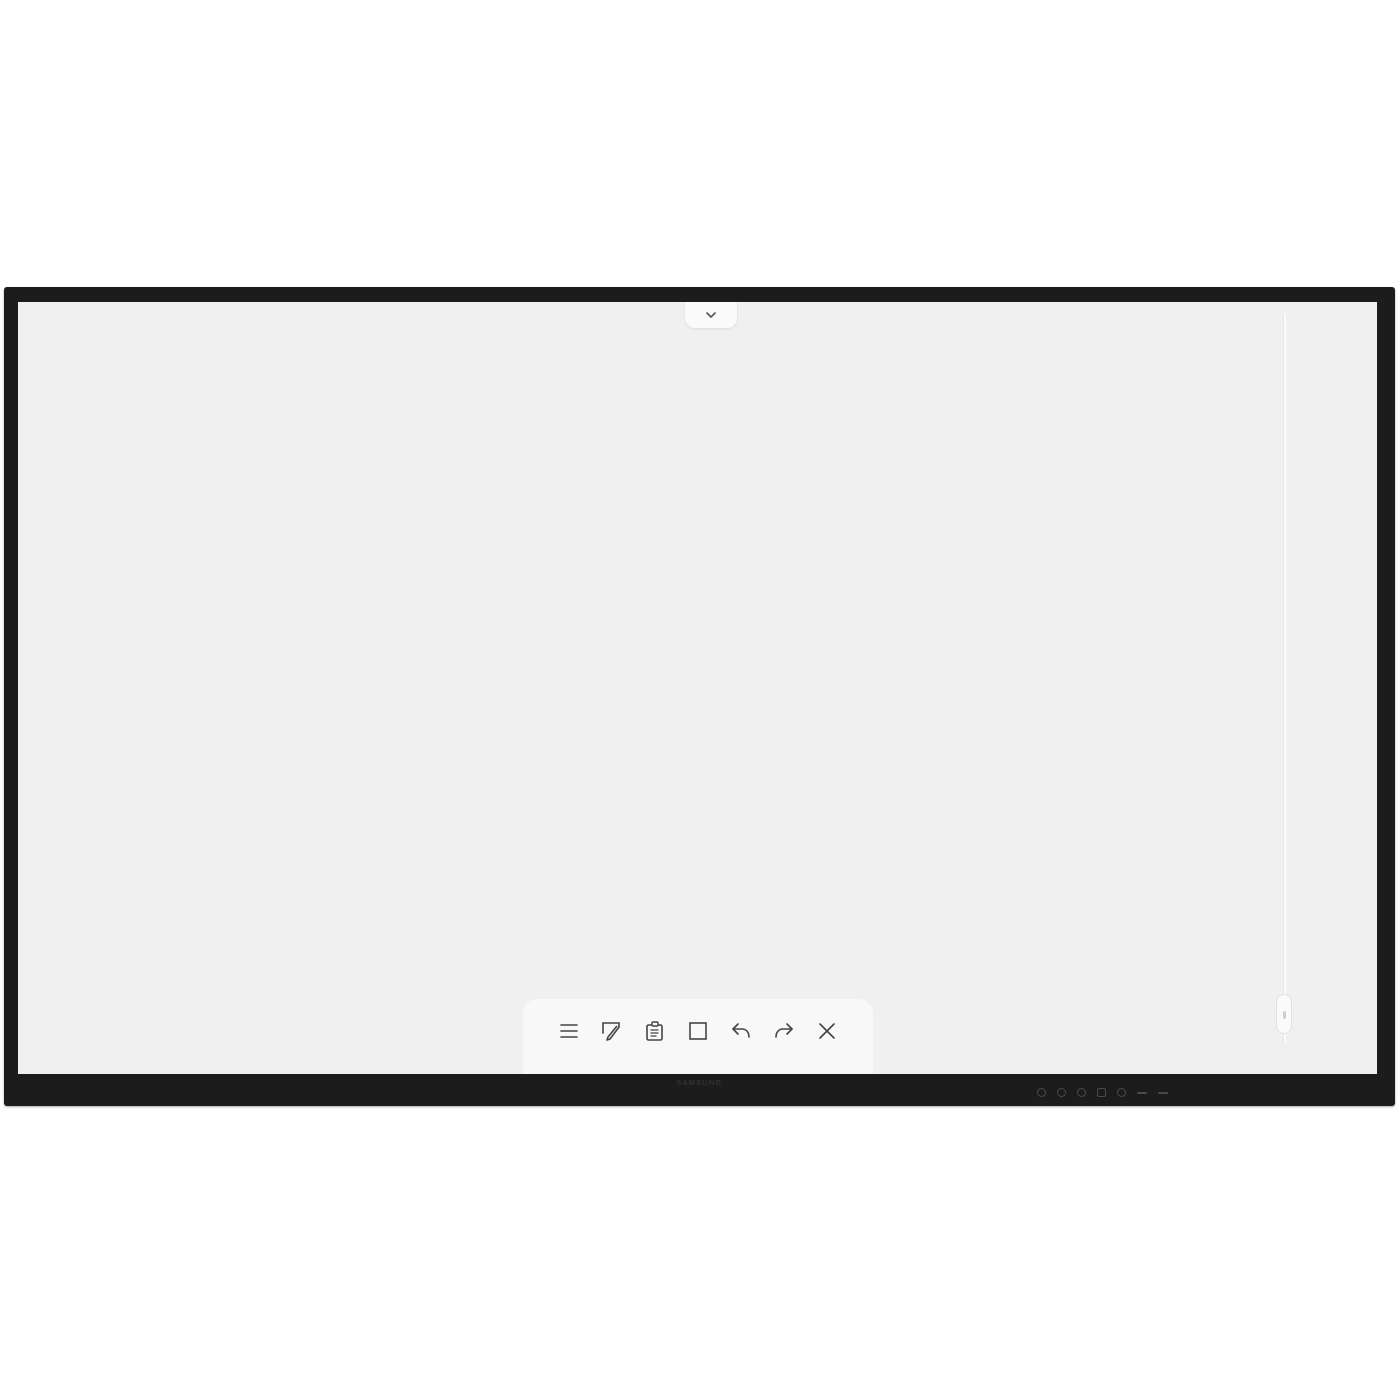 Image resolution: width=1400 pixels, height=1400 pixels. I want to click on scroll-handle-icon, so click(1284, 1014).